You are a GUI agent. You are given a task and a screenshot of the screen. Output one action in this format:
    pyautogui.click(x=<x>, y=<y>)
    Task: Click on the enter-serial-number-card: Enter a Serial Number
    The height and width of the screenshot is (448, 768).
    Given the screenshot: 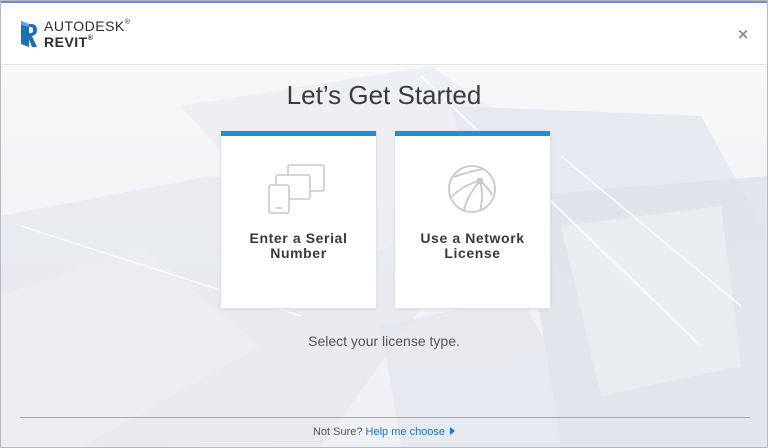 What is the action you would take?
    pyautogui.click(x=298, y=219)
    